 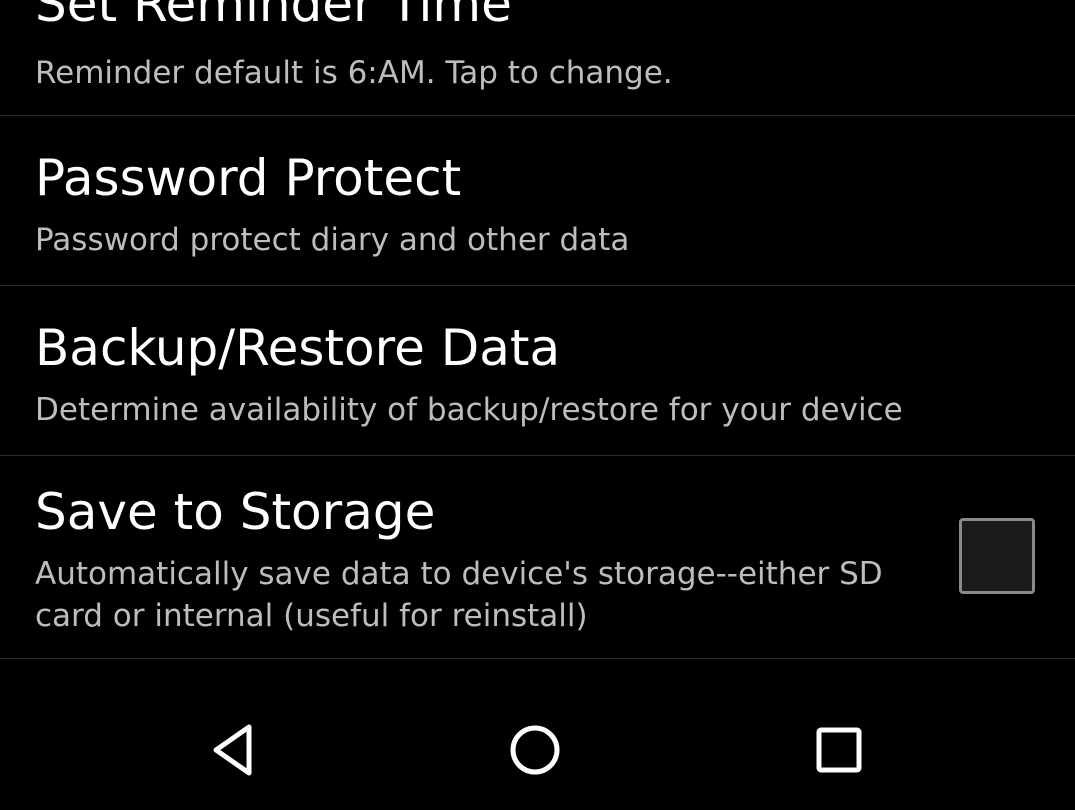 What do you see at coordinates (332, 240) in the screenshot?
I see `pref-summary: Password protect diary and other data` at bounding box center [332, 240].